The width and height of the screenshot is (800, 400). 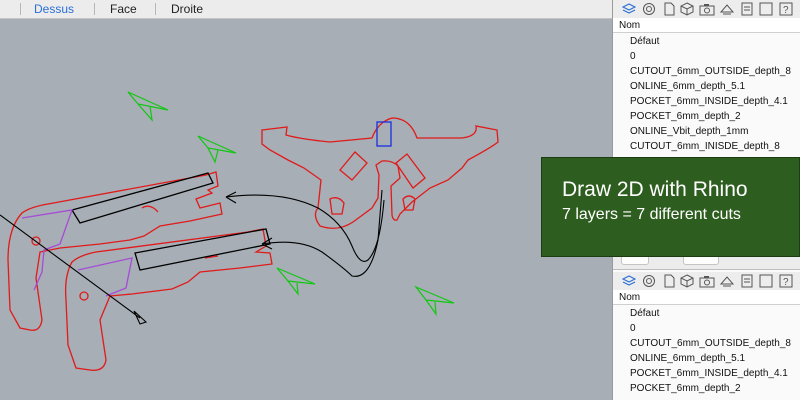 I want to click on tab-dessus: Dessus, so click(x=54, y=9).